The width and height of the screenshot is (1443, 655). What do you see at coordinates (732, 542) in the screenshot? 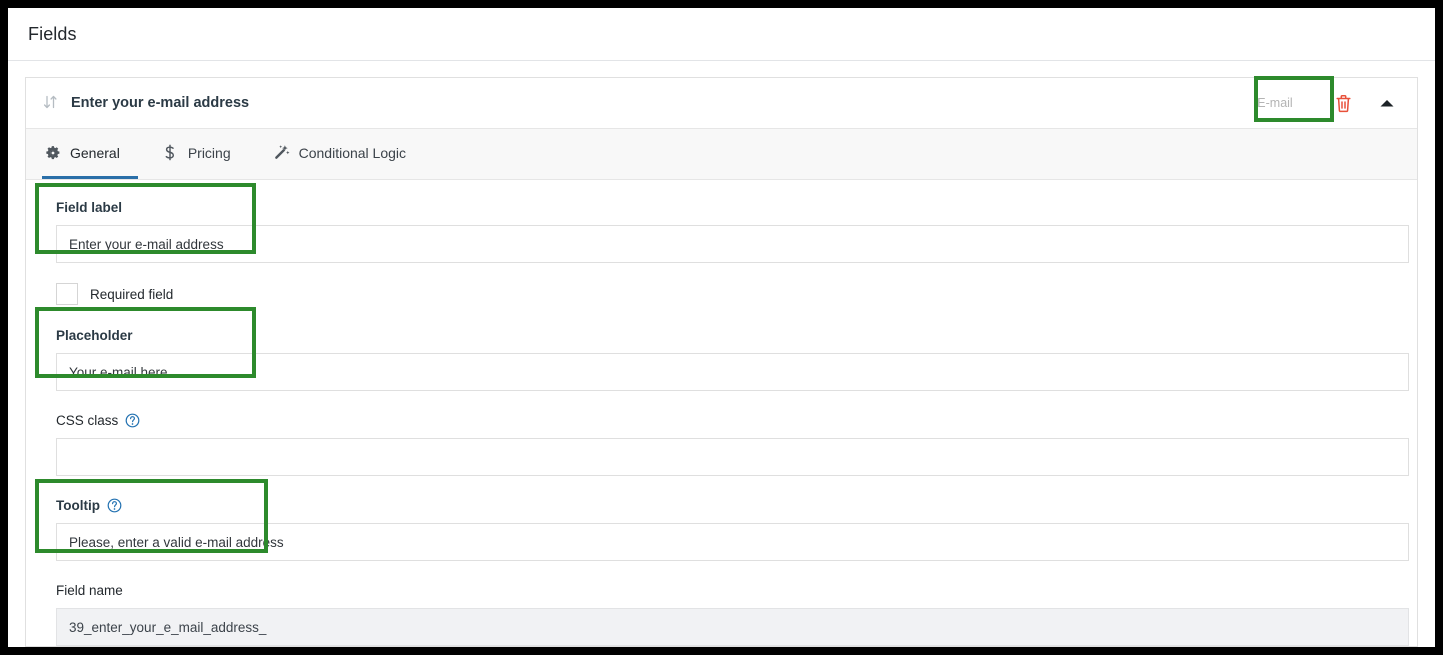
I see `tooltip-input` at bounding box center [732, 542].